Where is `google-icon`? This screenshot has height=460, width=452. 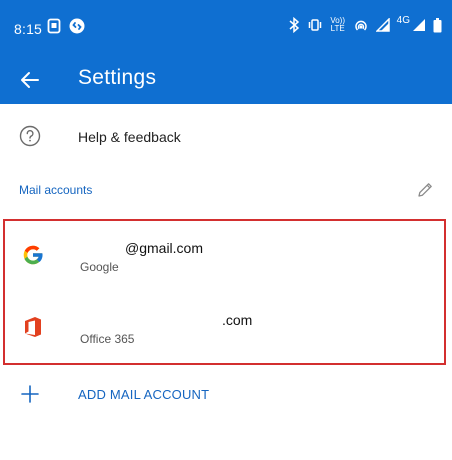 google-icon is located at coordinates (33, 255).